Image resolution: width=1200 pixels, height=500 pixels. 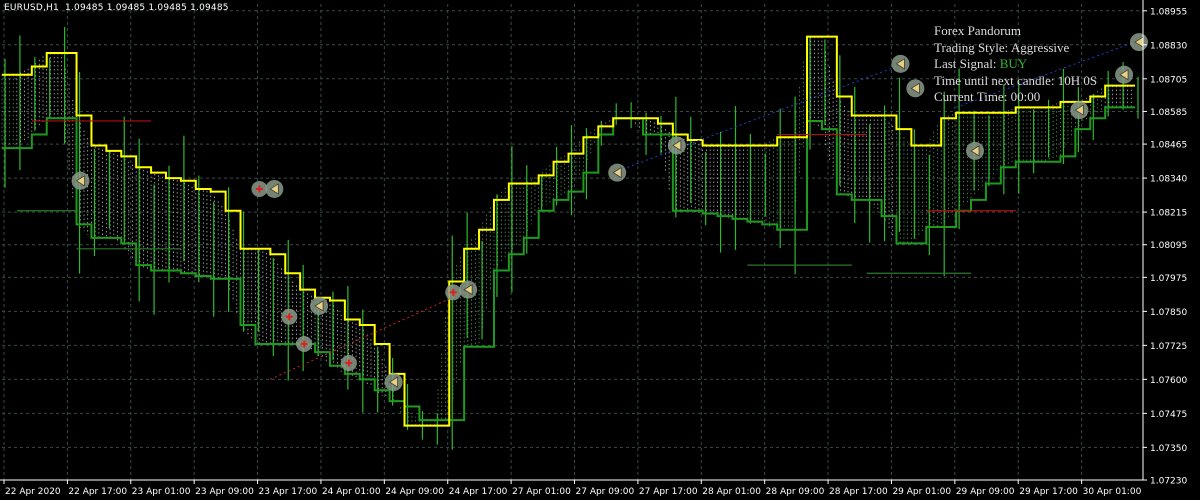 What do you see at coordinates (1168, 313) in the screenshot?
I see `price-tick-label: 1.07850` at bounding box center [1168, 313].